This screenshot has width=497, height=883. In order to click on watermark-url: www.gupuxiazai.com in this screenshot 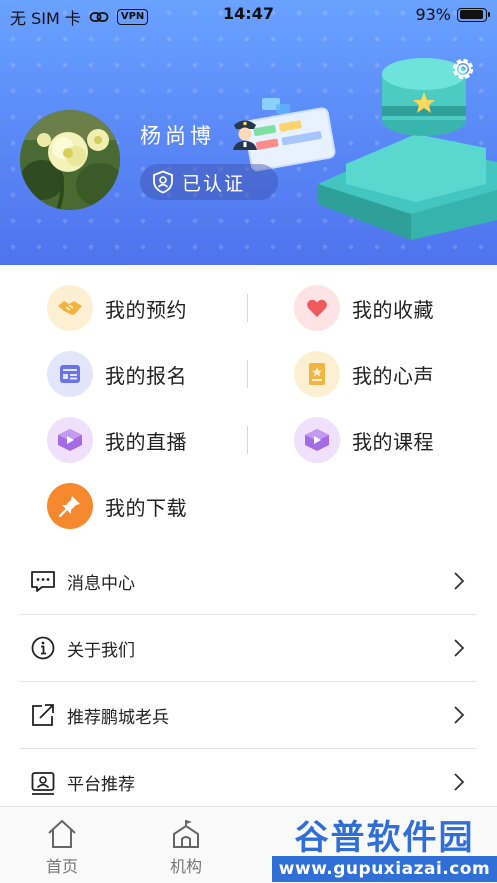, I will do `click(384, 869)`.